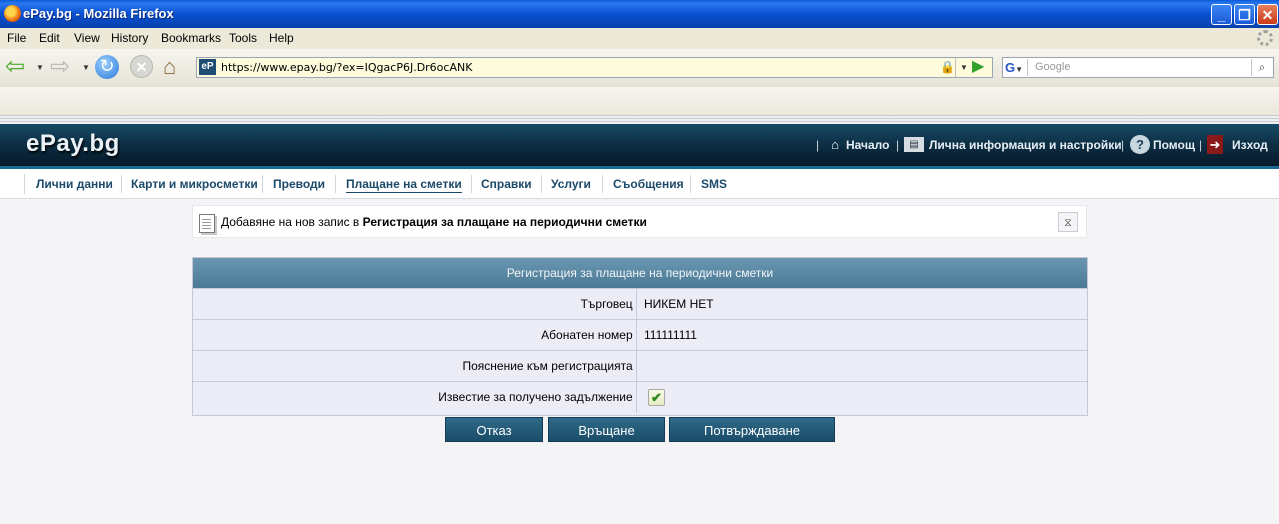 The image size is (1279, 524). I want to click on menu-edit: Edit, so click(49, 38).